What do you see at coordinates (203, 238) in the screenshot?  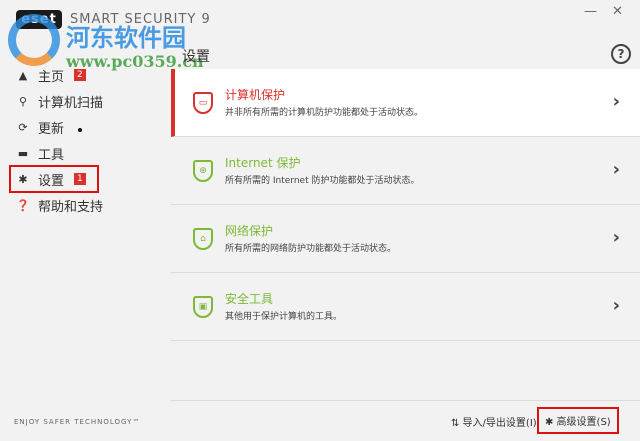 I see `shield-network-icon: ⌂` at bounding box center [203, 238].